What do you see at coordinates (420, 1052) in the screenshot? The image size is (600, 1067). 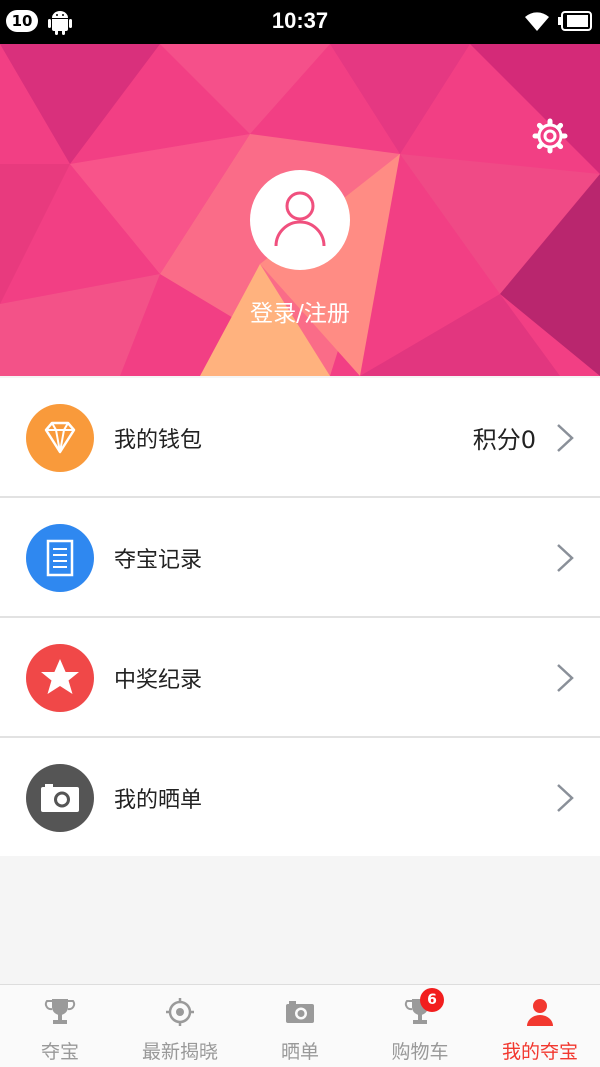 I see `tab-label: 购物车` at bounding box center [420, 1052].